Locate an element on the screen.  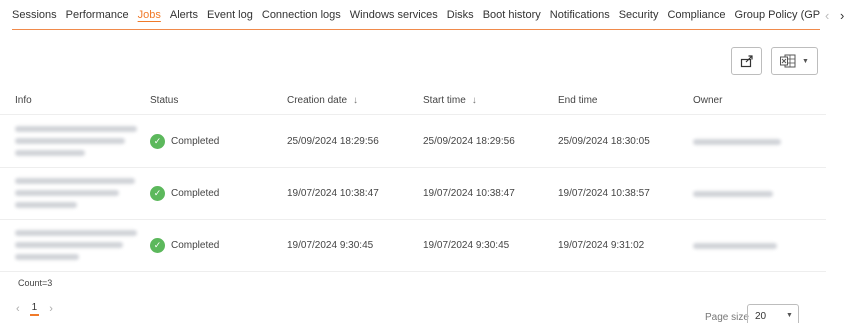
row-count: Count=3 is located at coordinates (35, 283).